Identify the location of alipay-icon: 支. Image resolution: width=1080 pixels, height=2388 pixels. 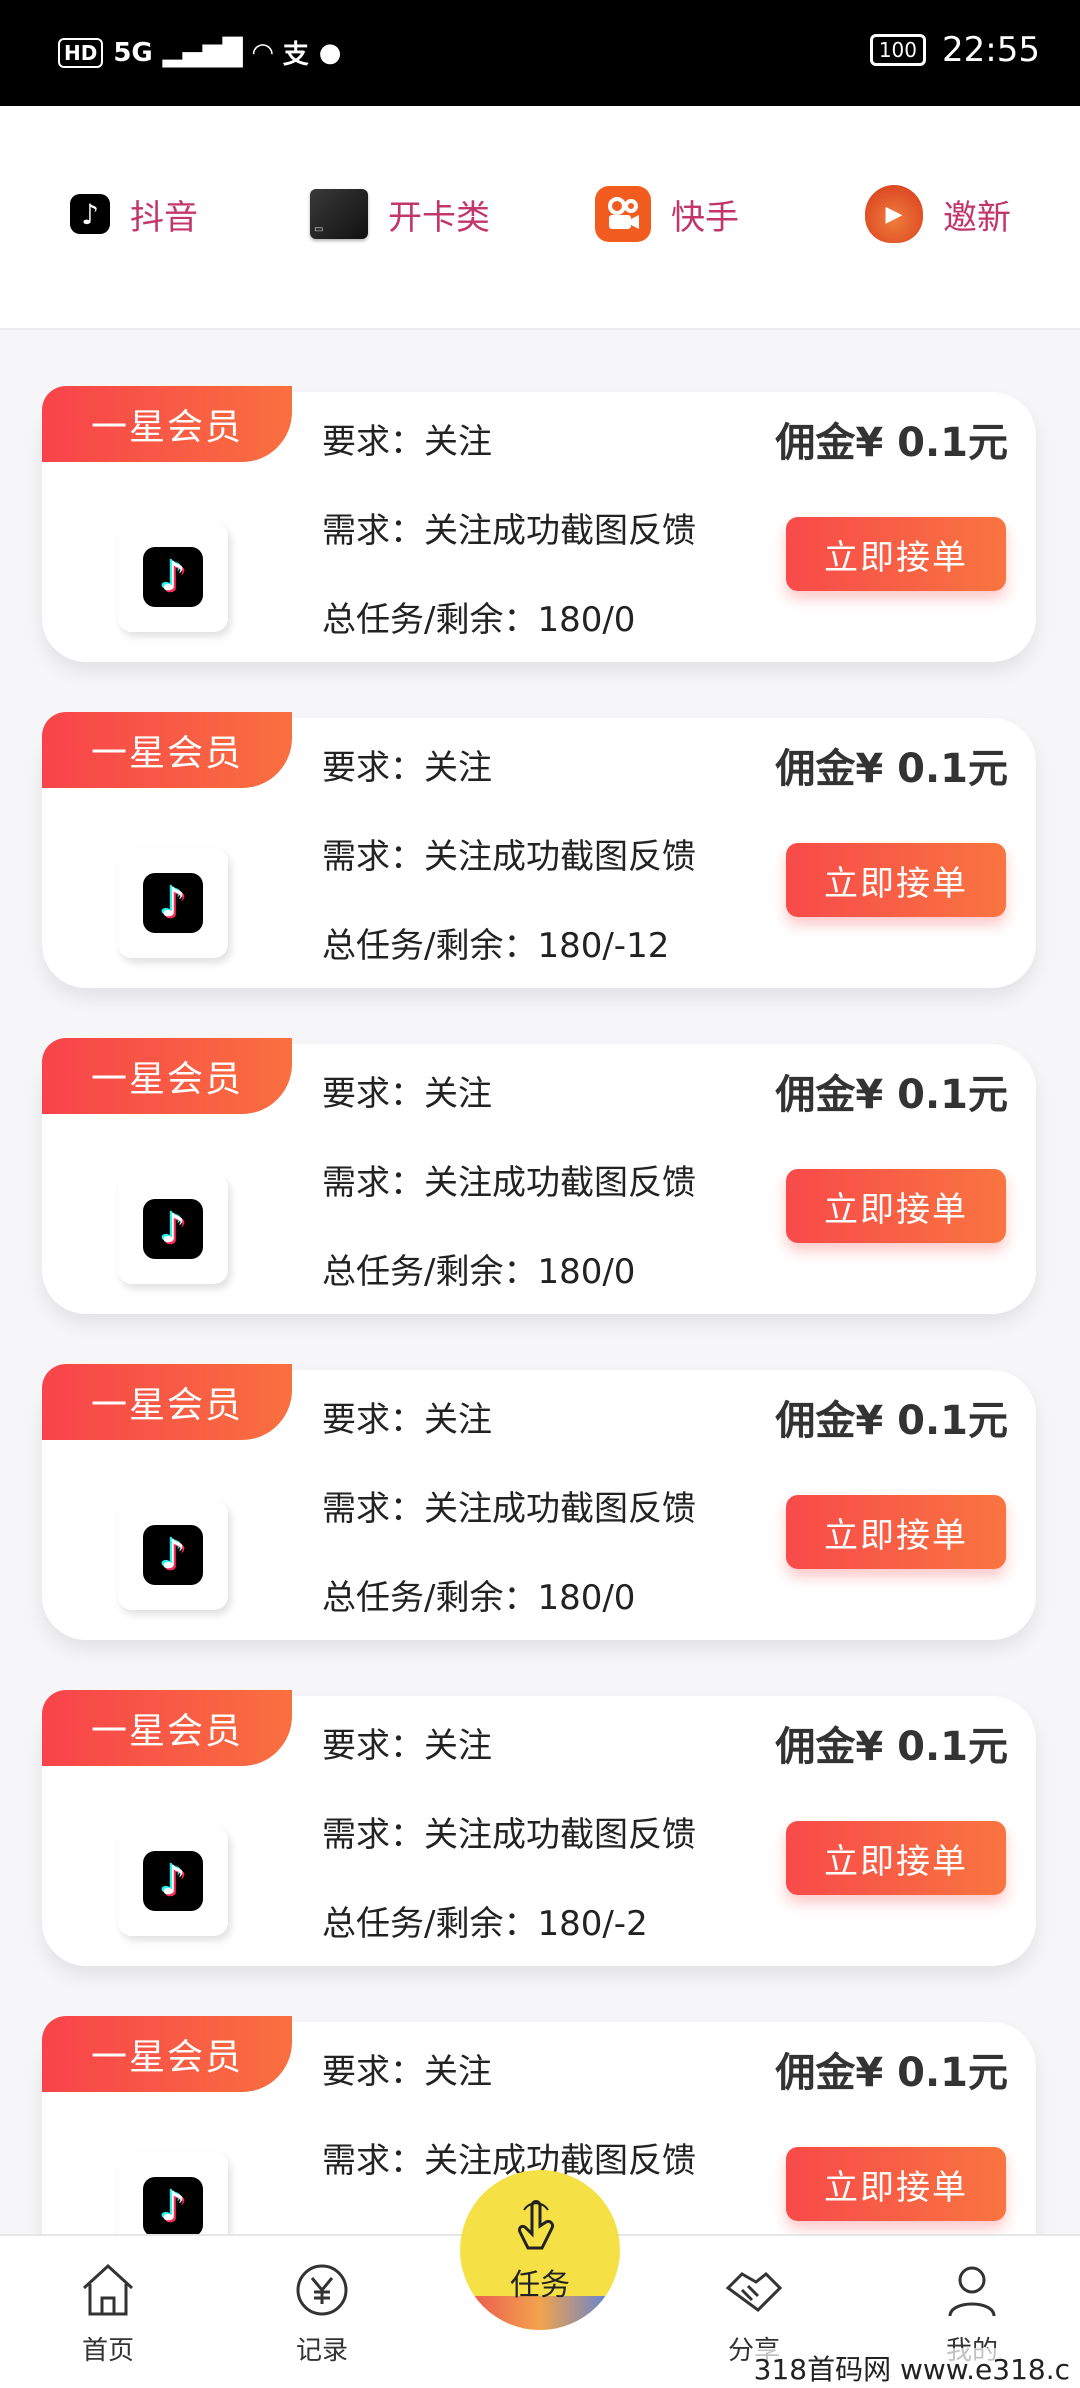
(295, 55).